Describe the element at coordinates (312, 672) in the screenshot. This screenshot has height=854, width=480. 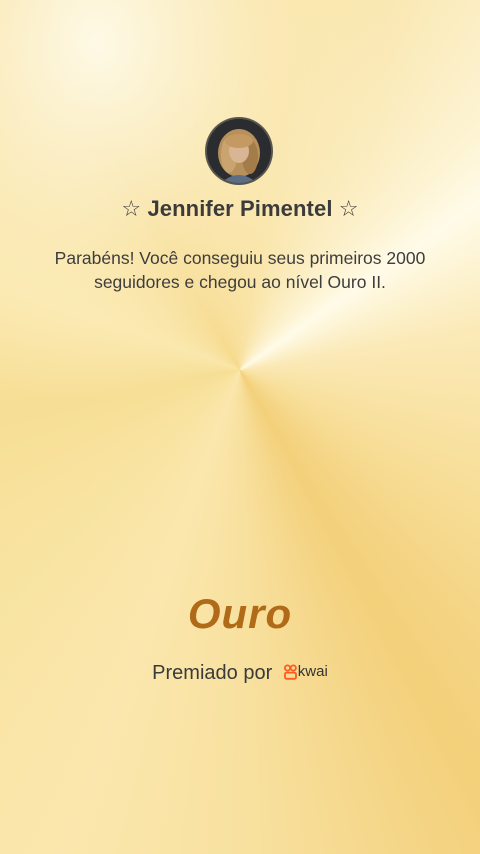
I see `kwai-brand-text: kwai` at that location.